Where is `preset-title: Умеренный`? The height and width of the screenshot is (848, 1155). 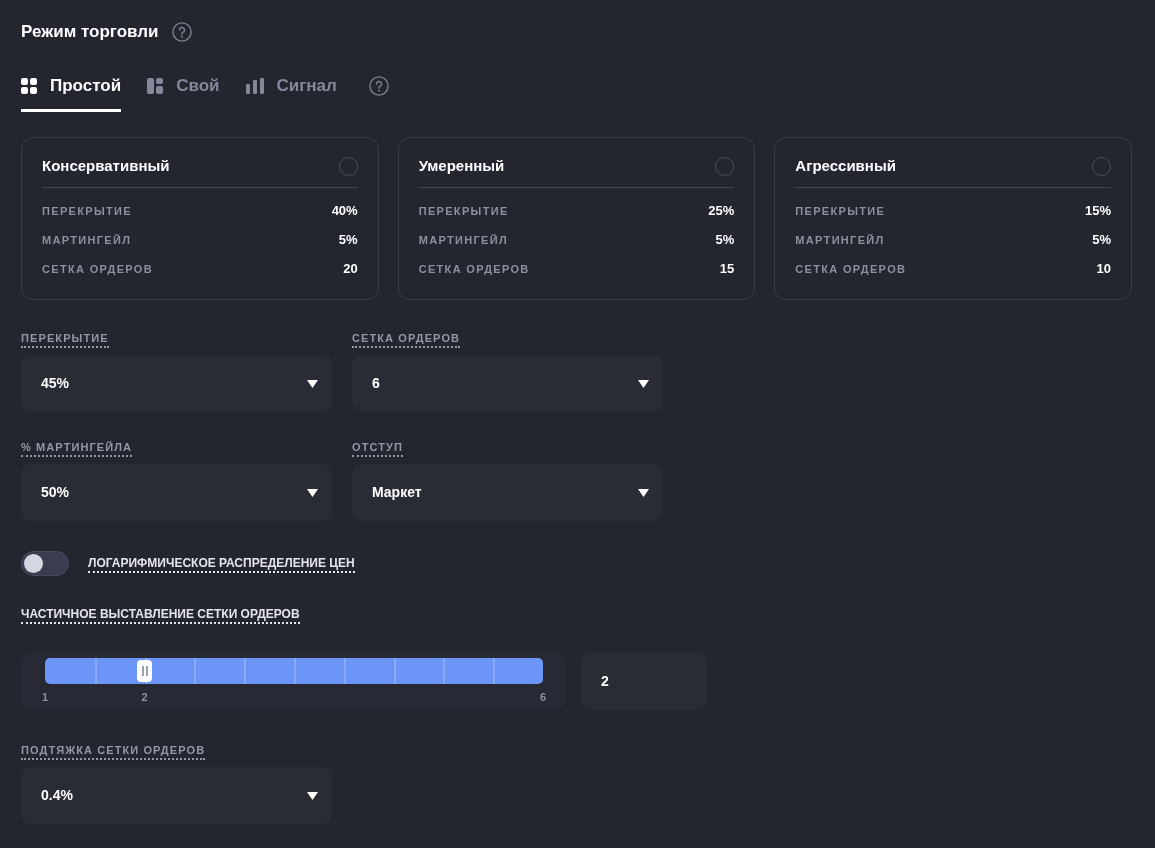 preset-title: Умеренный is located at coordinates (461, 166).